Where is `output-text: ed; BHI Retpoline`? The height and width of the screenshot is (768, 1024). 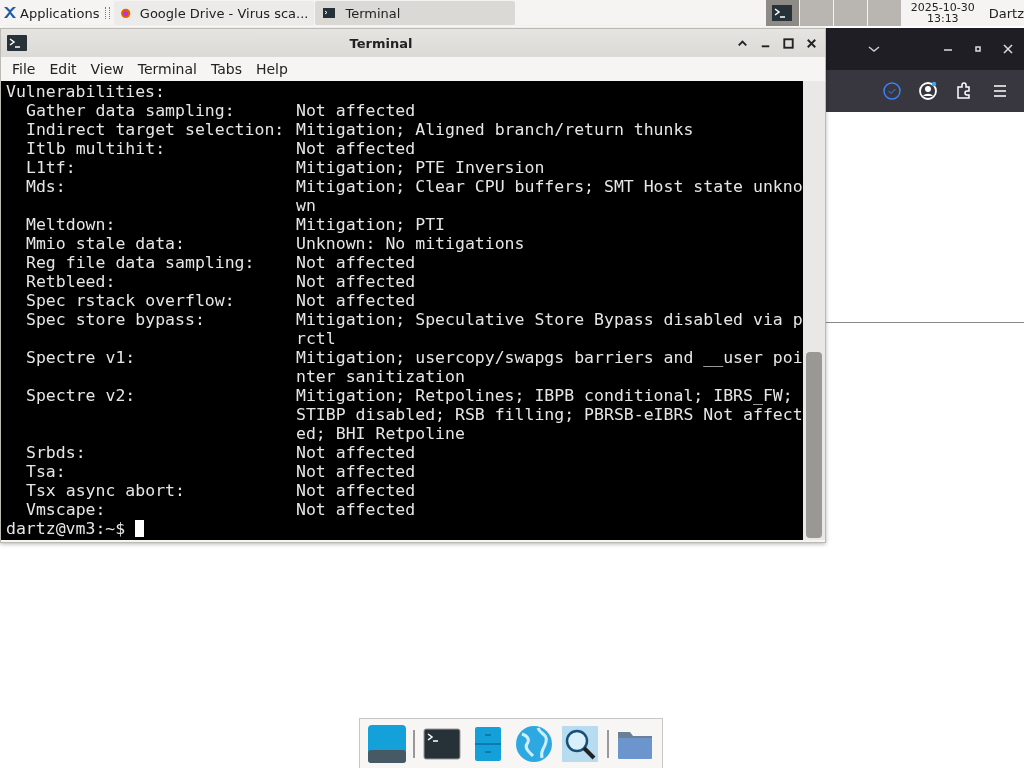 output-text: ed; BHI Retpoline is located at coordinates (381, 433).